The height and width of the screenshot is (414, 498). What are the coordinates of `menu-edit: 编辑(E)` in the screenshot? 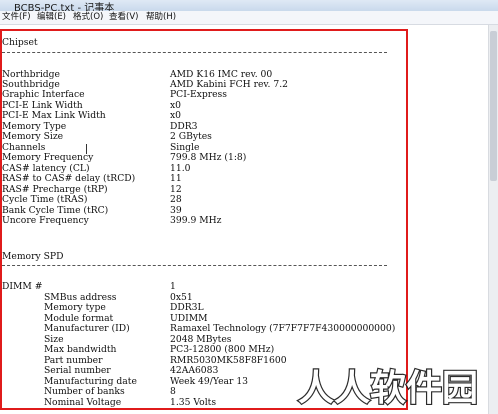 It's located at (51, 17).